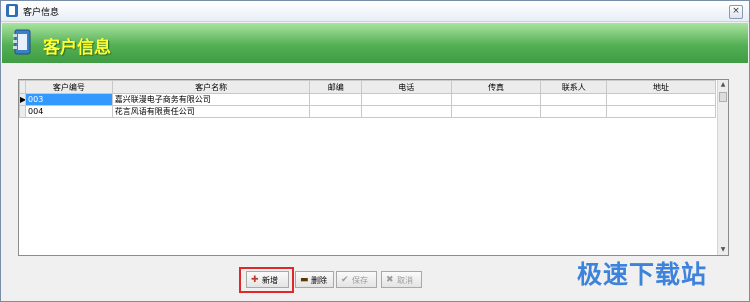  I want to click on window-title: 客户信息, so click(41, 13).